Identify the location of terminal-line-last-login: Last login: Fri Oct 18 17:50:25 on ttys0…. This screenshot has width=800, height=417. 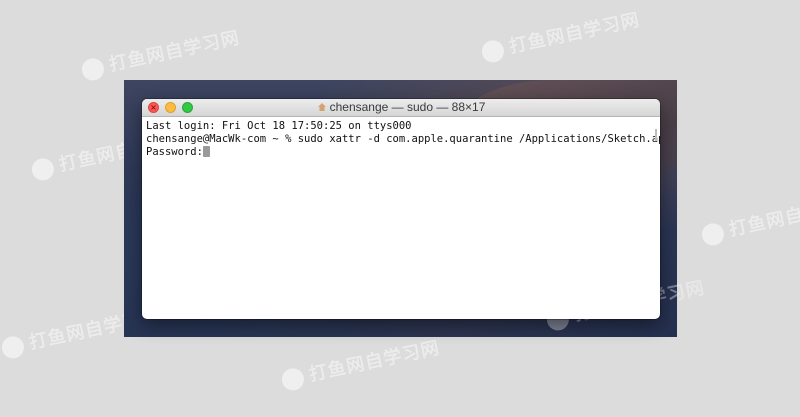
(279, 126).